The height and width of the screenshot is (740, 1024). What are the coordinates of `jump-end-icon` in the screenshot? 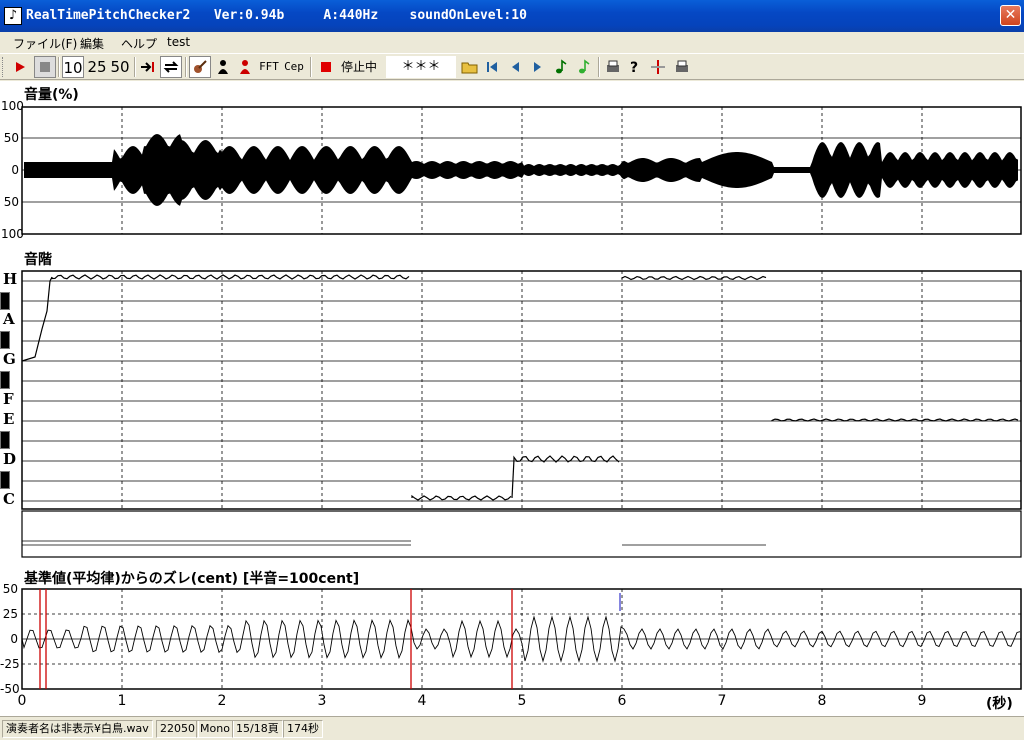 It's located at (147, 67).